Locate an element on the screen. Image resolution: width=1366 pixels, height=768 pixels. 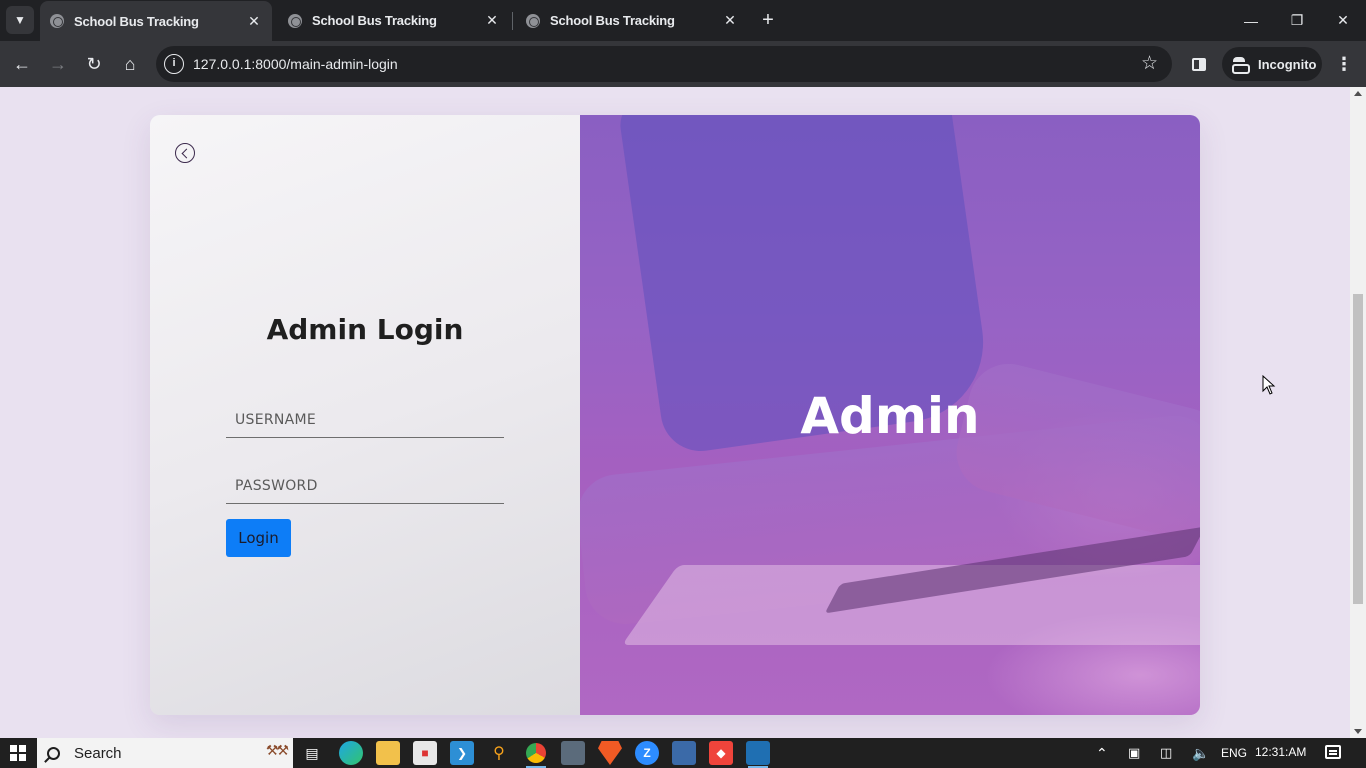
search-app-icon: ⚲ is located at coordinates (499, 753).